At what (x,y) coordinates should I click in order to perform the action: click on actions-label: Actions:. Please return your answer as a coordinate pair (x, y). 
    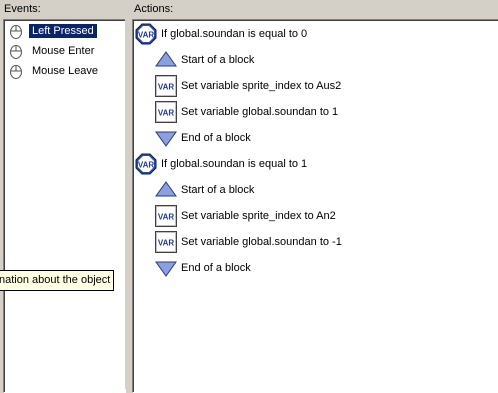
    Looking at the image, I should click on (154, 9).